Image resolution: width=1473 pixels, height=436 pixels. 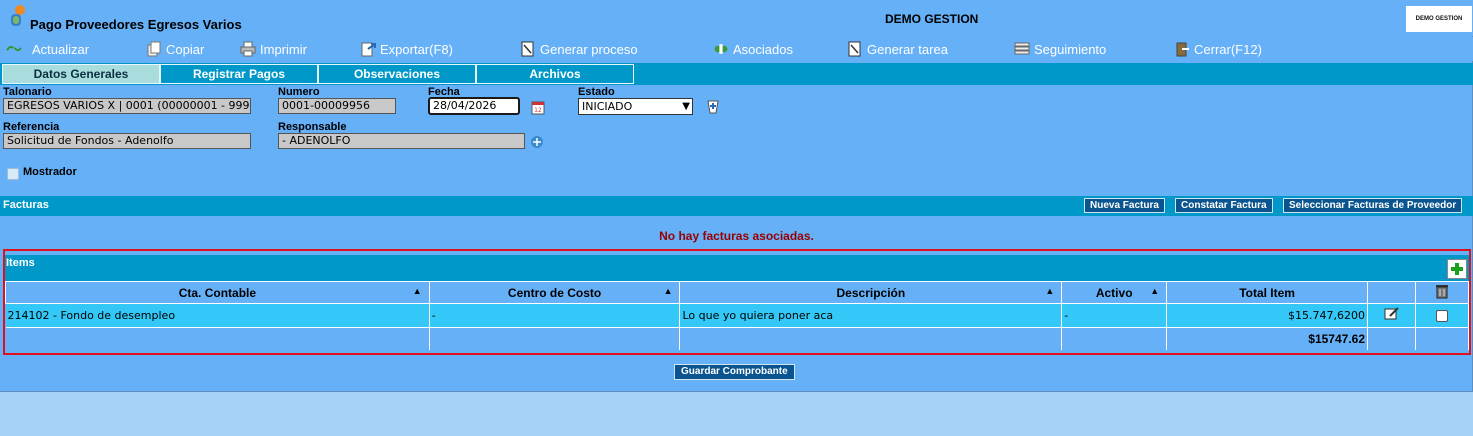 I want to click on tracking-button: Seguimiento, so click(x=1060, y=49).